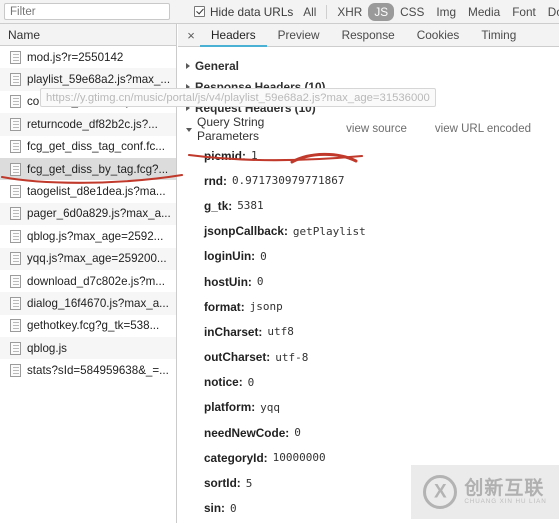 The image size is (559, 523). Describe the element at coordinates (372, 180) in the screenshot. I see `query-parameter-row: rnd: 0.971730979771867` at that location.